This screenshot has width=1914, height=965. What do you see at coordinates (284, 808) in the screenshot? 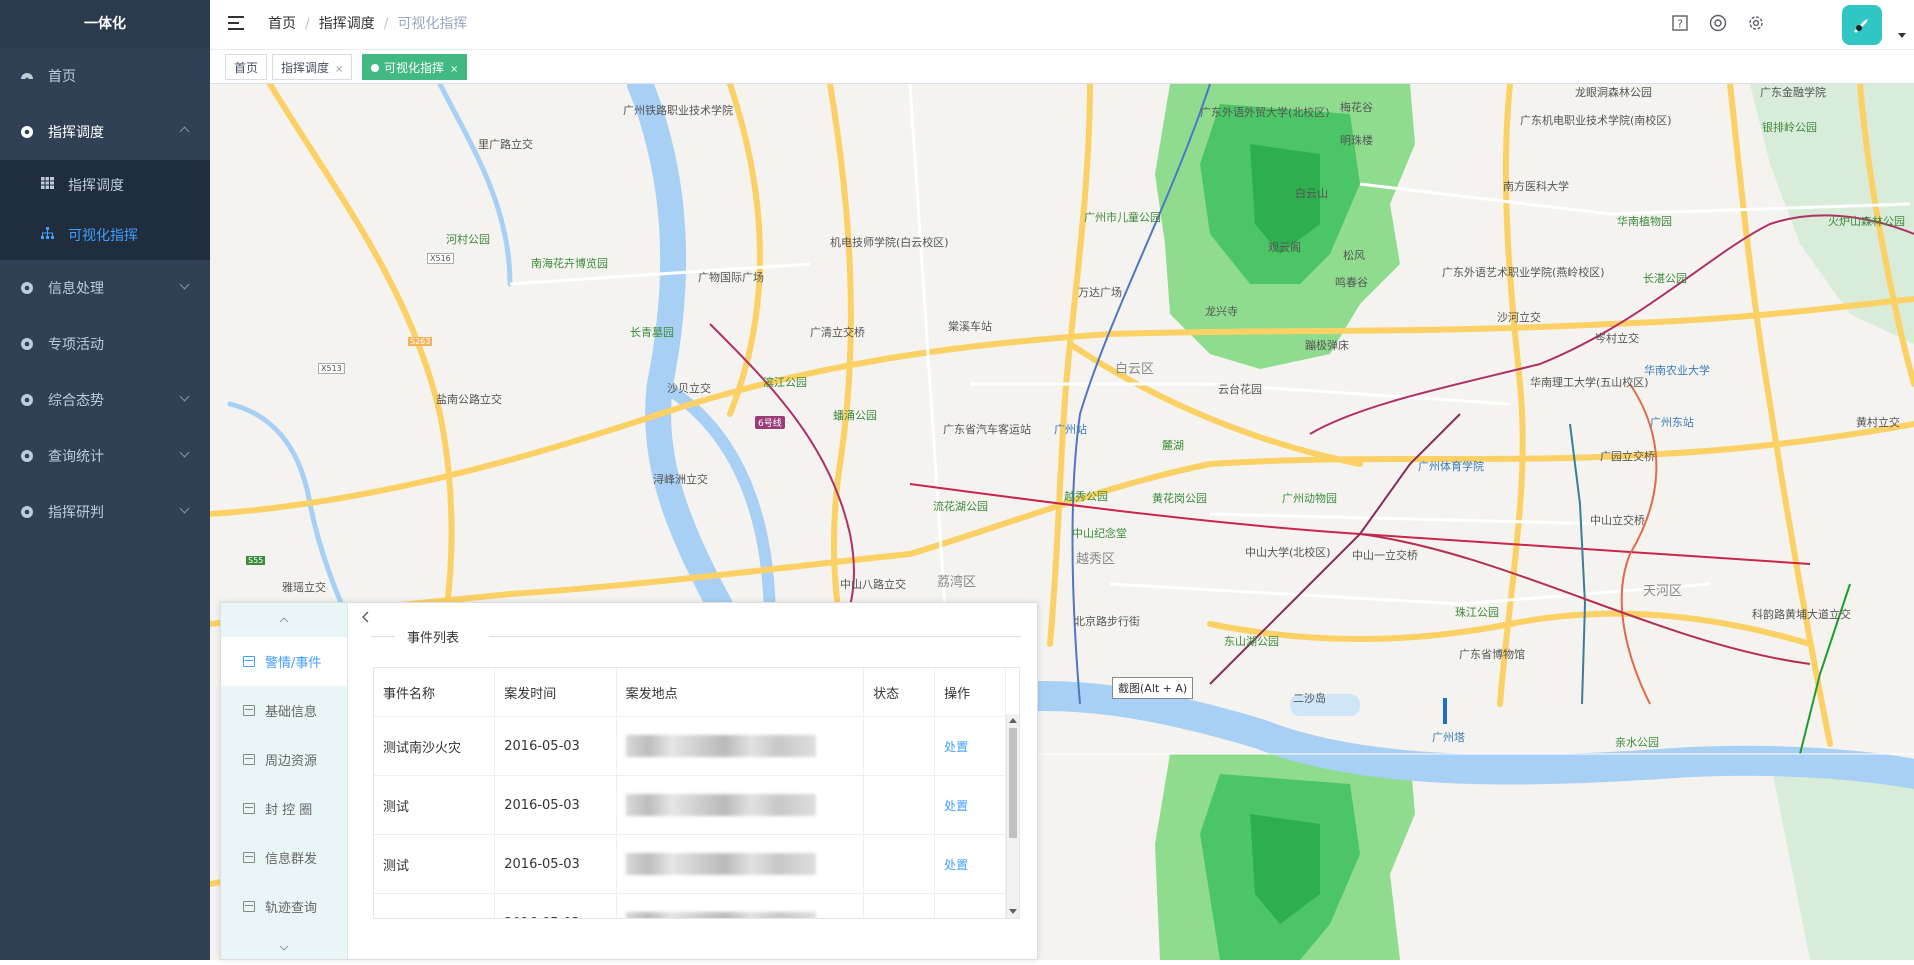
I see `nav-control-circle: 封 控 圈` at bounding box center [284, 808].